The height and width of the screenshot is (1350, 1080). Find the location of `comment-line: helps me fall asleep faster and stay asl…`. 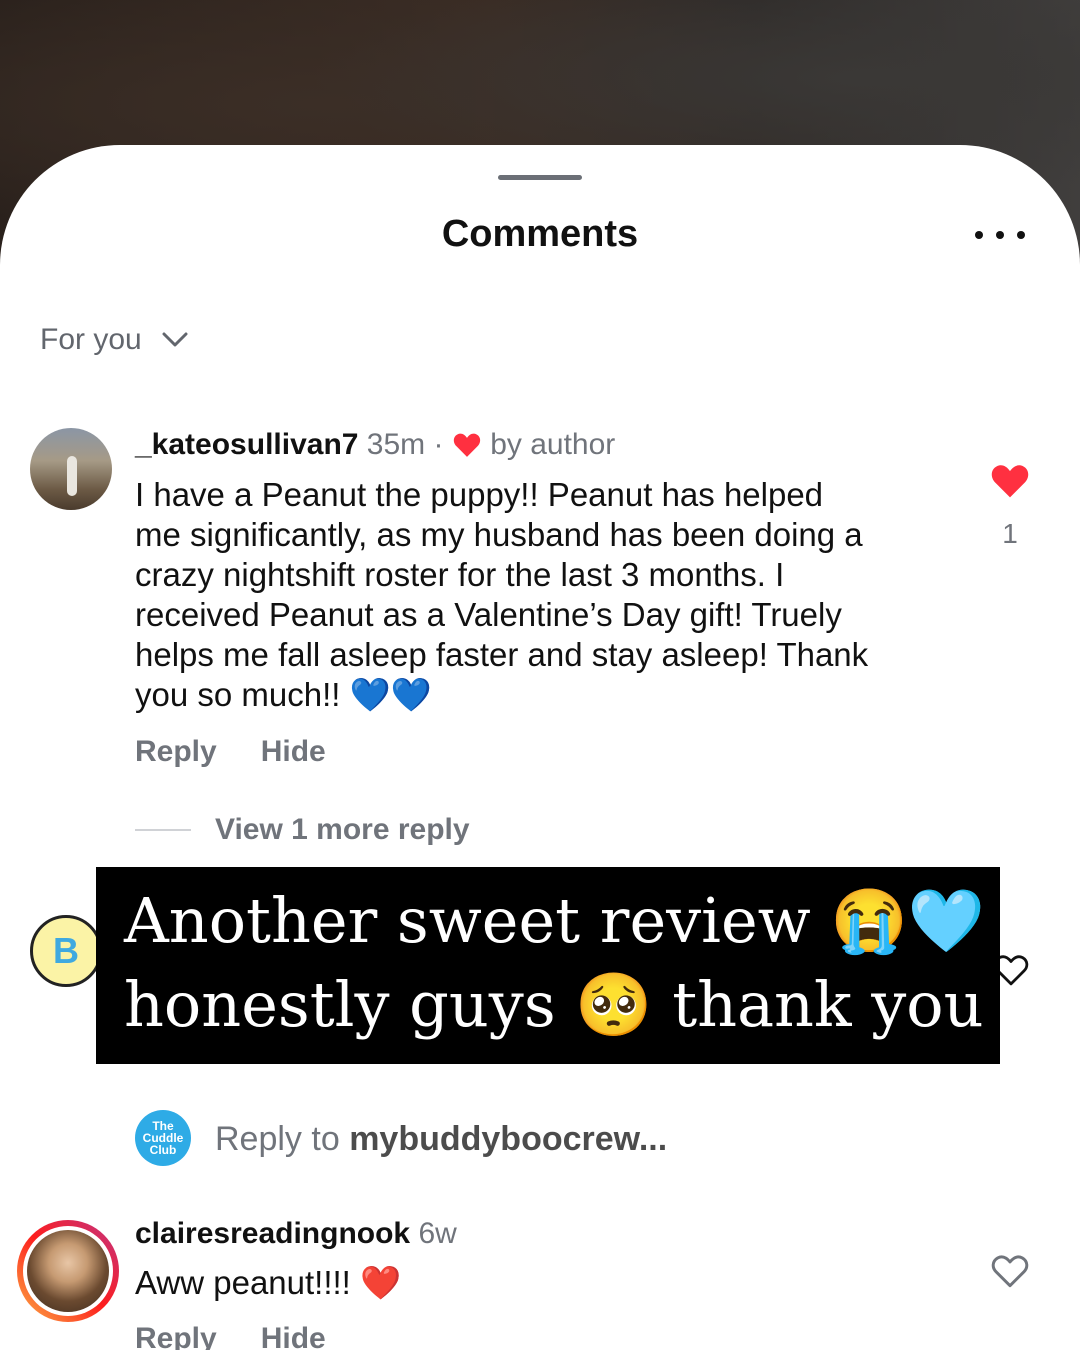

comment-line: helps me fall asleep faster and stay asl… is located at coordinates (502, 654).